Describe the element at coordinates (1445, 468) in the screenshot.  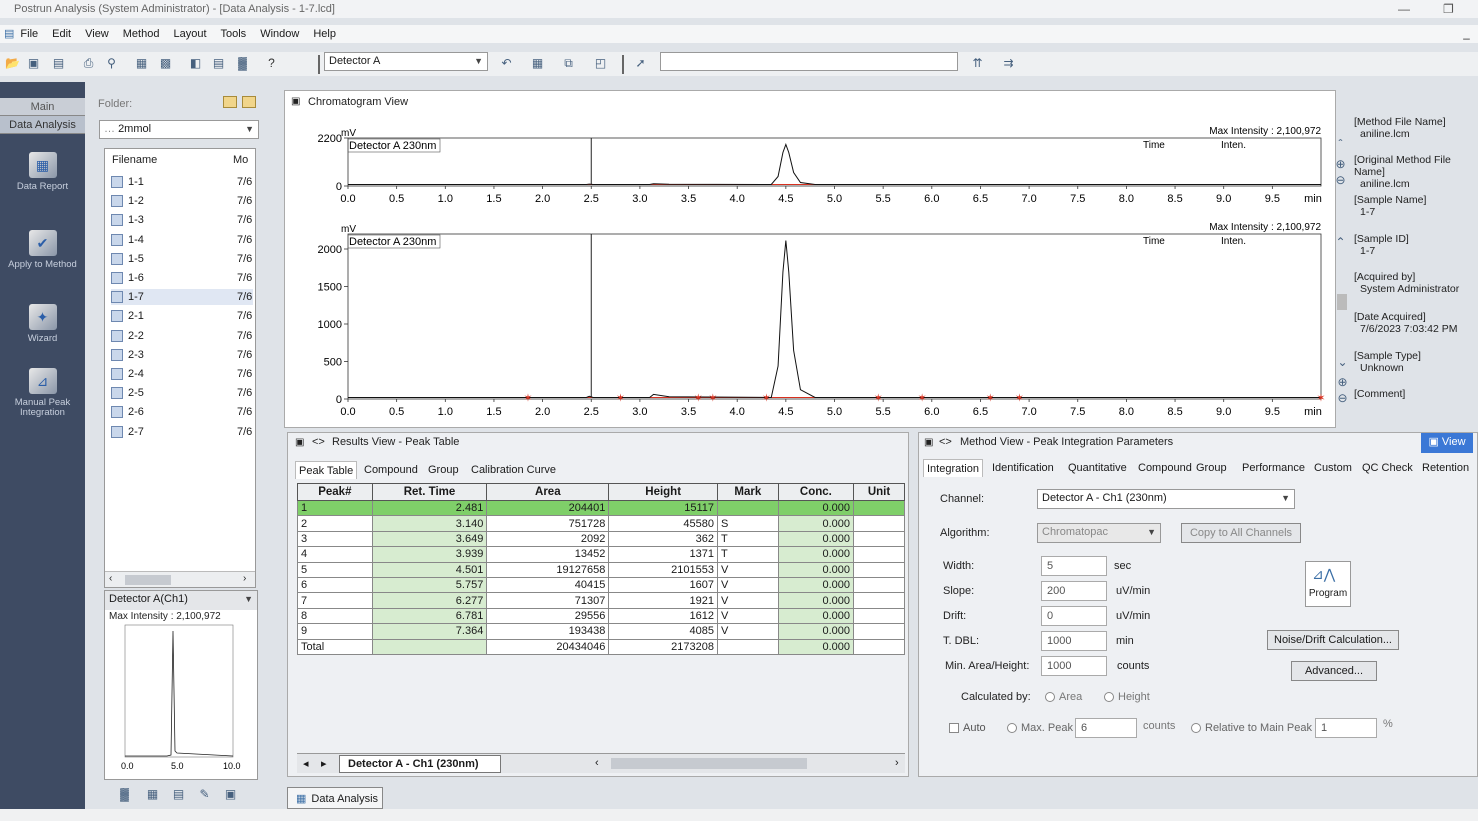
I see `method-tab: Retention` at that location.